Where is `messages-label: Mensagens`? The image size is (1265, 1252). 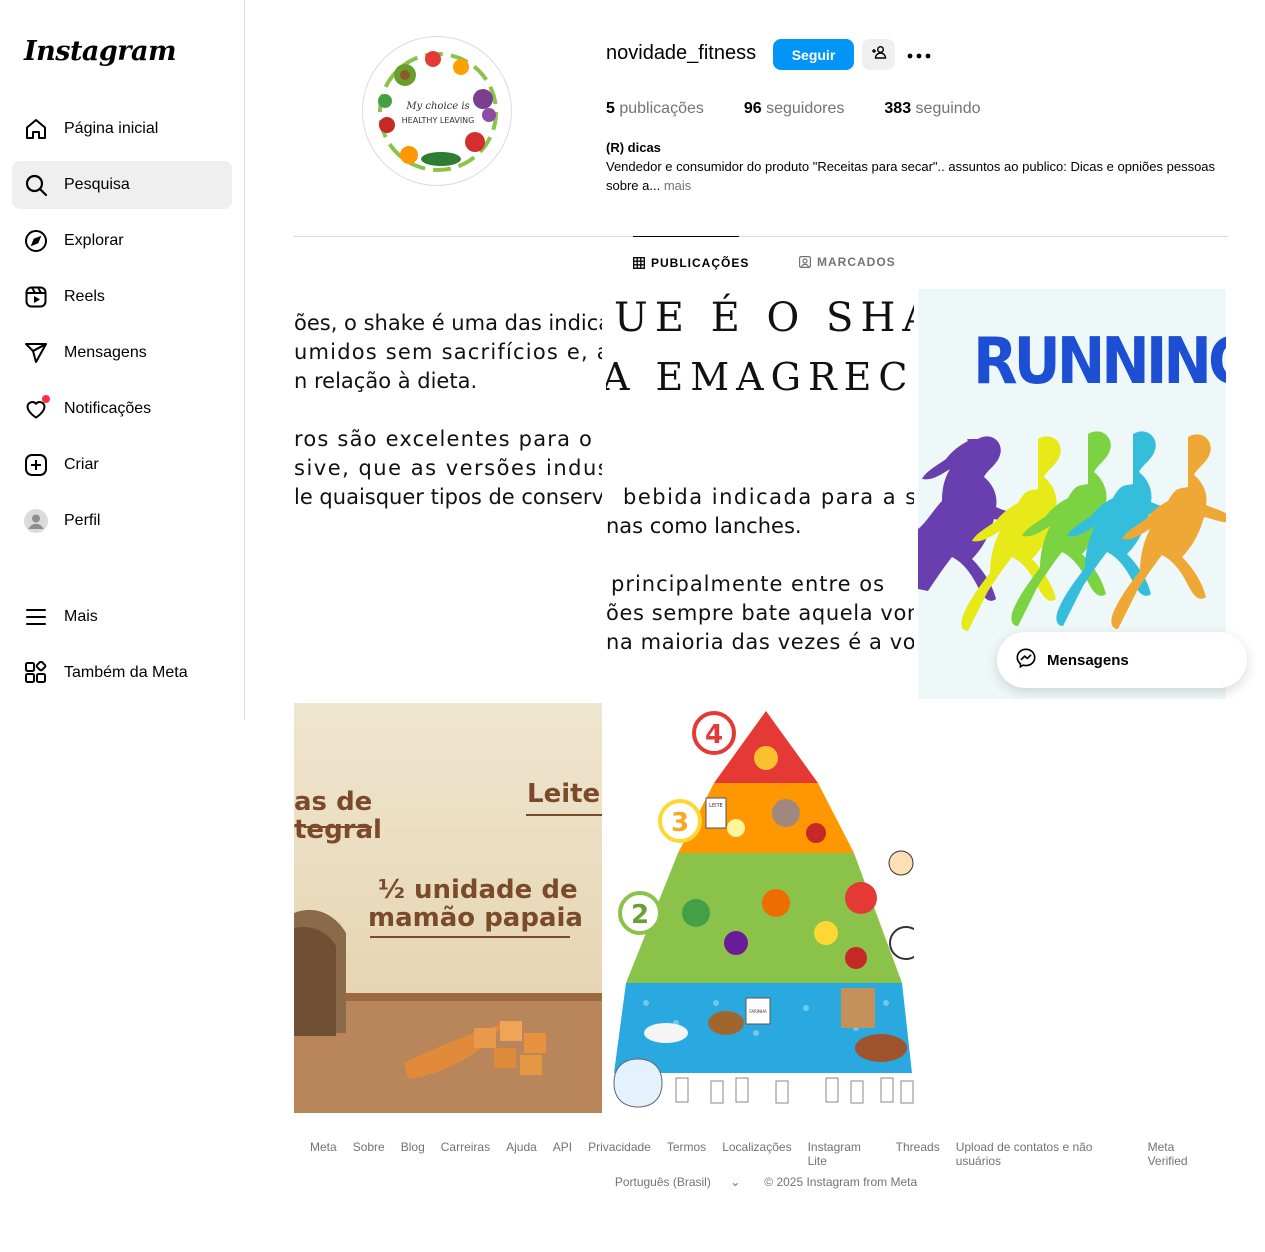
messages-label: Mensagens is located at coordinates (1088, 660).